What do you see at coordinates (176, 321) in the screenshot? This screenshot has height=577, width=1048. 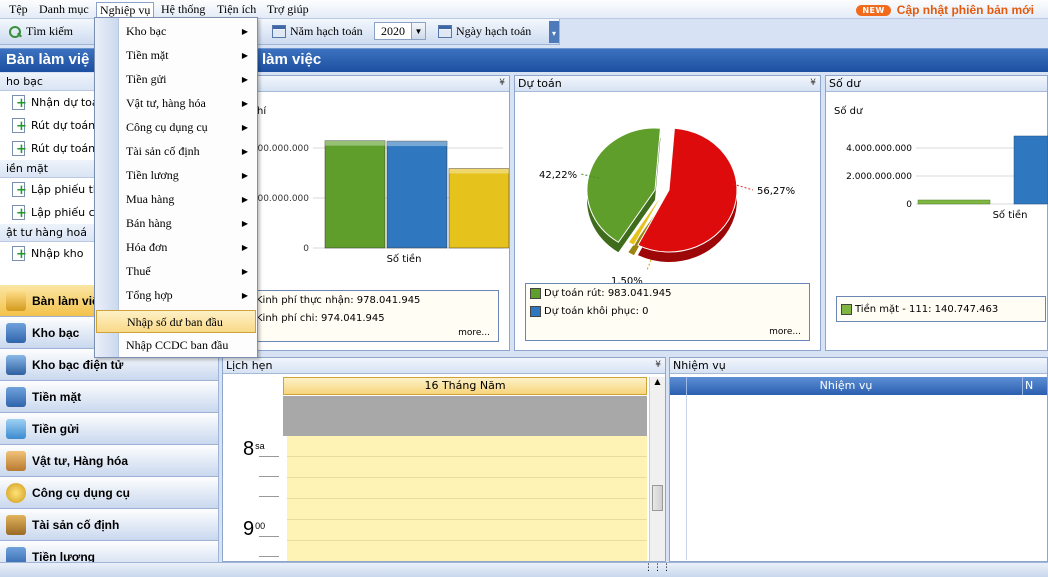 I see `menu-item-nhap-so-du: Nhập số dư ban đầu` at bounding box center [176, 321].